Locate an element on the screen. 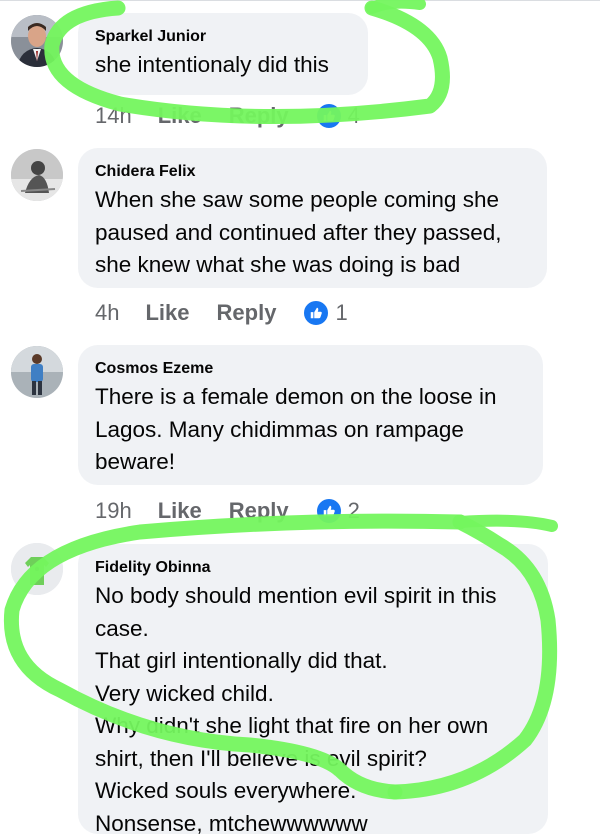 The image size is (600, 840). comment-line: There is a female demon on the loose in is located at coordinates (310, 397).